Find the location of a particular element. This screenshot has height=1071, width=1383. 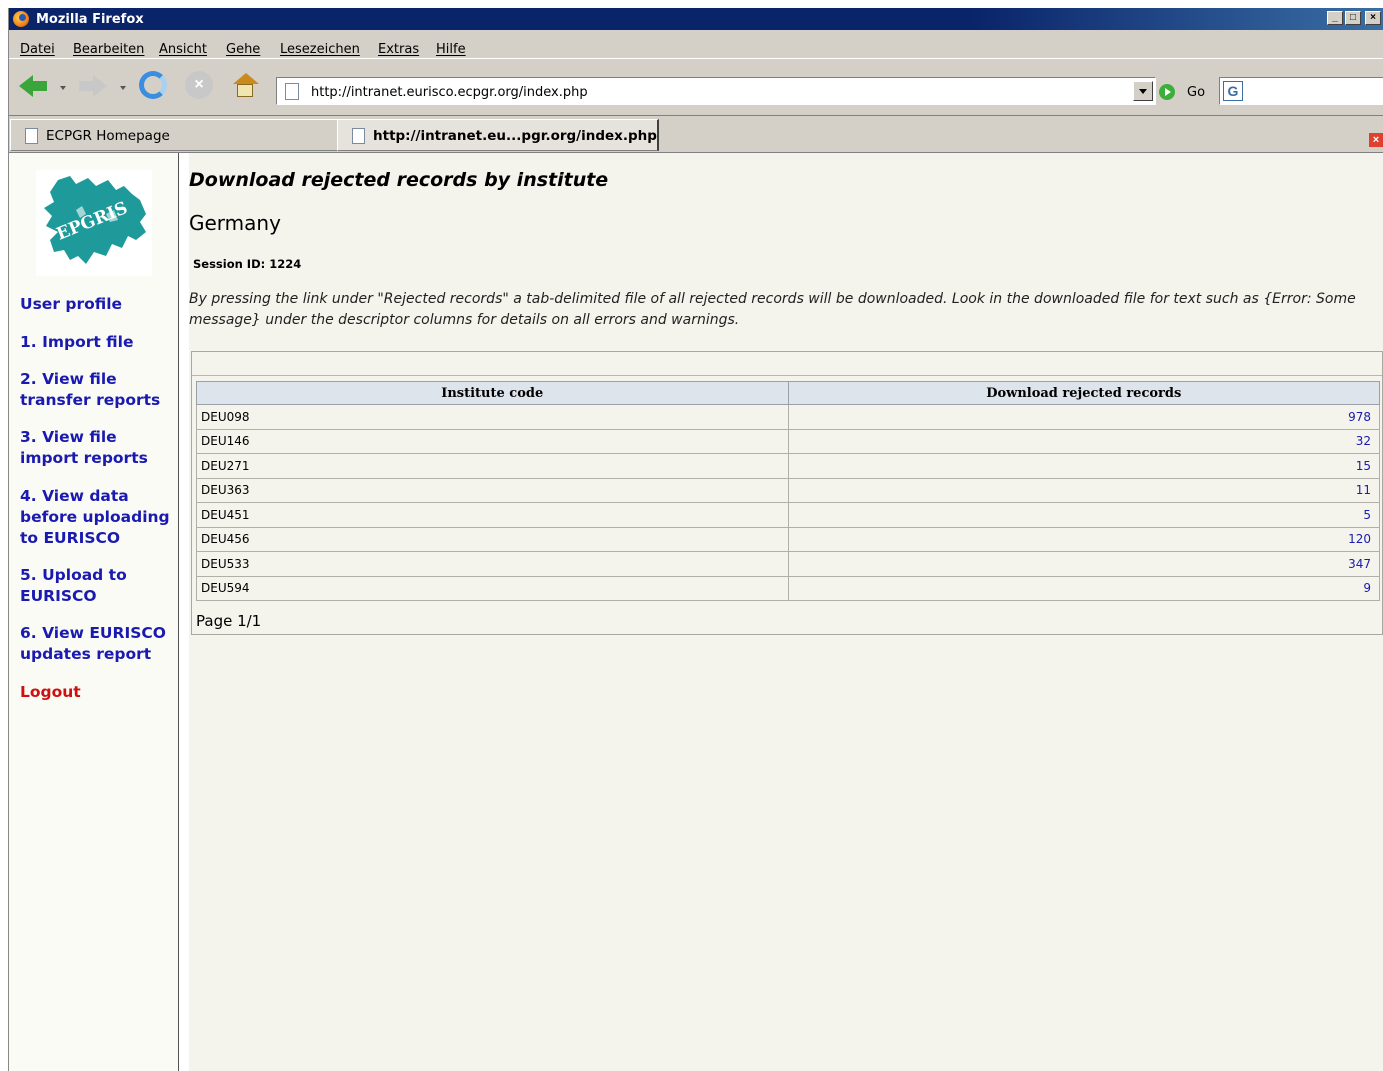

stop-icon: × is located at coordinates (199, 85).